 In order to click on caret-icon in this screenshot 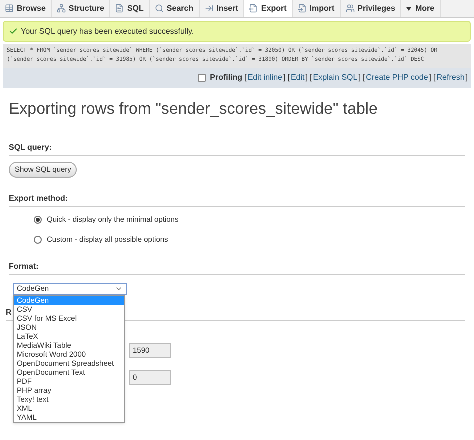, I will do `click(409, 8)`.